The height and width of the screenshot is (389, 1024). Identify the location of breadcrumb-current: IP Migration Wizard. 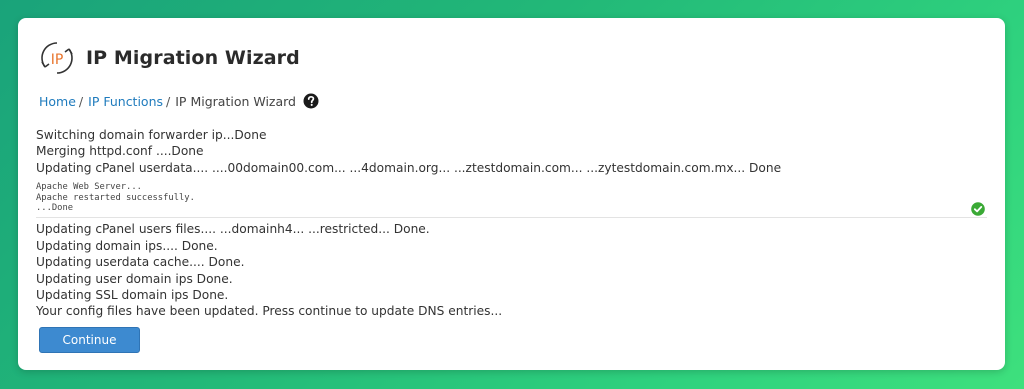
(235, 101).